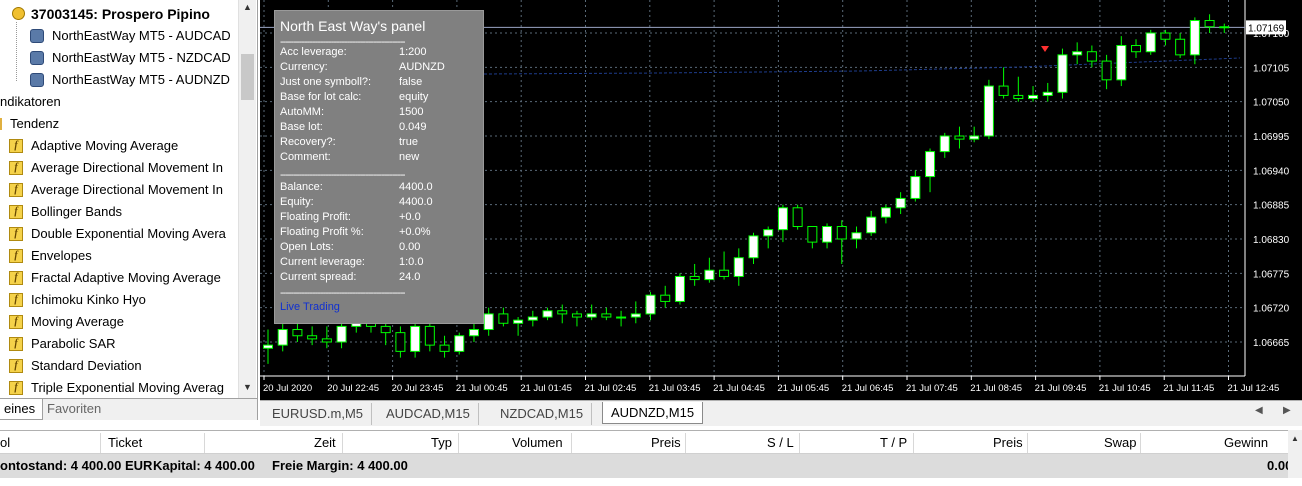  What do you see at coordinates (305, 157) in the screenshot?
I see `panel-label: Comment:` at bounding box center [305, 157].